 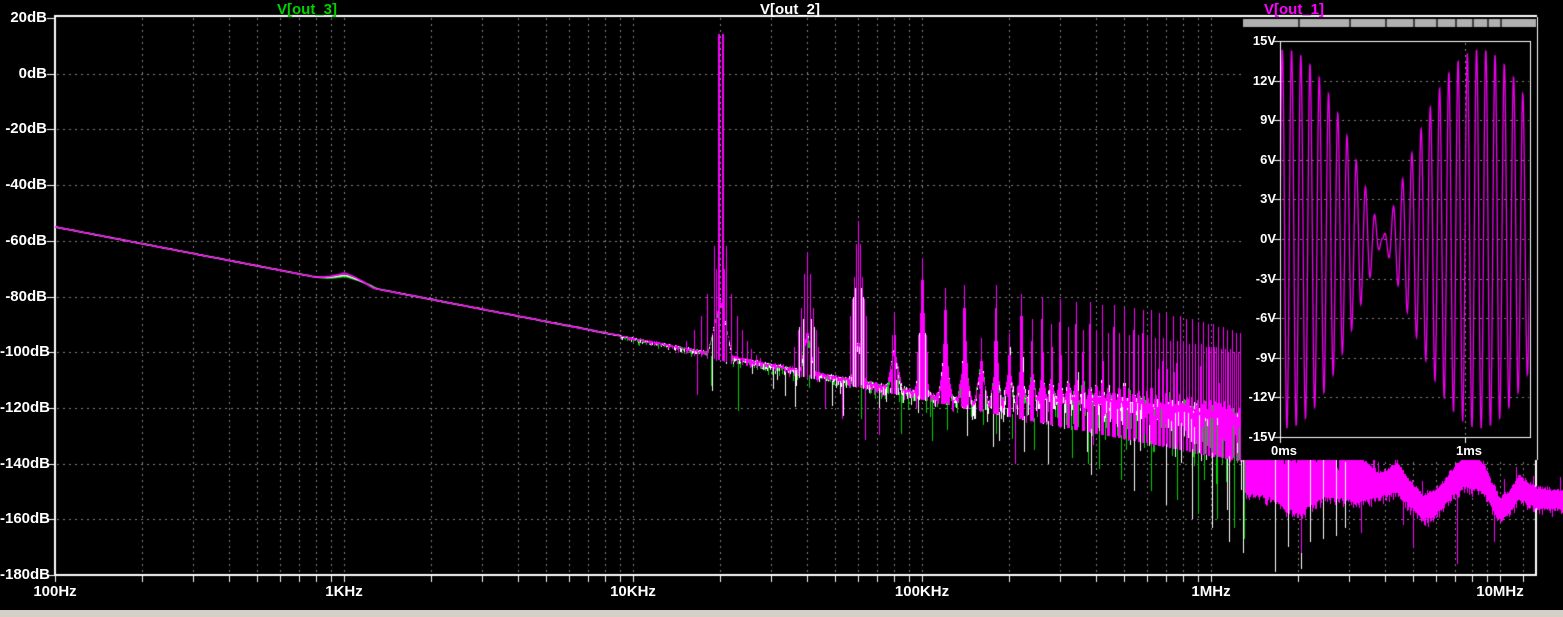 What do you see at coordinates (28, 17) in the screenshot?
I see `y-axis-tick-label: 20dB` at bounding box center [28, 17].